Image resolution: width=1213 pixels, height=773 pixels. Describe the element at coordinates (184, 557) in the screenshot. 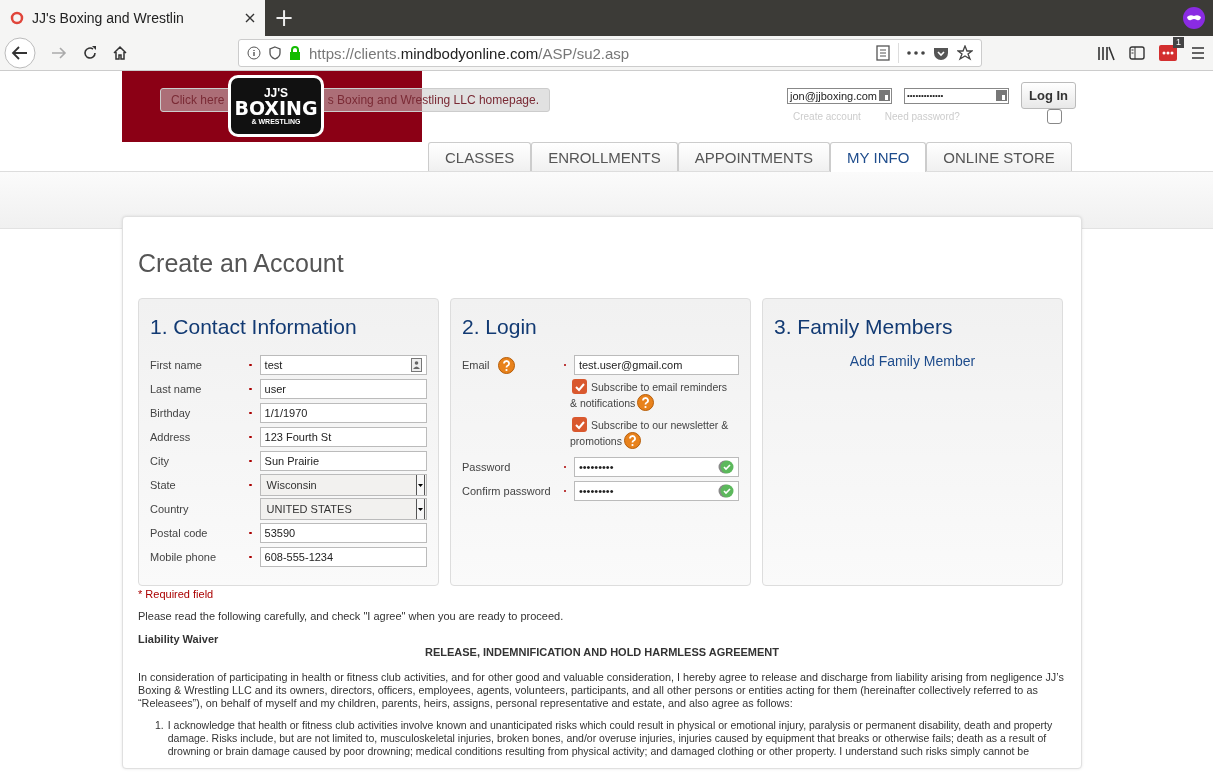

I see `field-label: Mobile phone` at that location.